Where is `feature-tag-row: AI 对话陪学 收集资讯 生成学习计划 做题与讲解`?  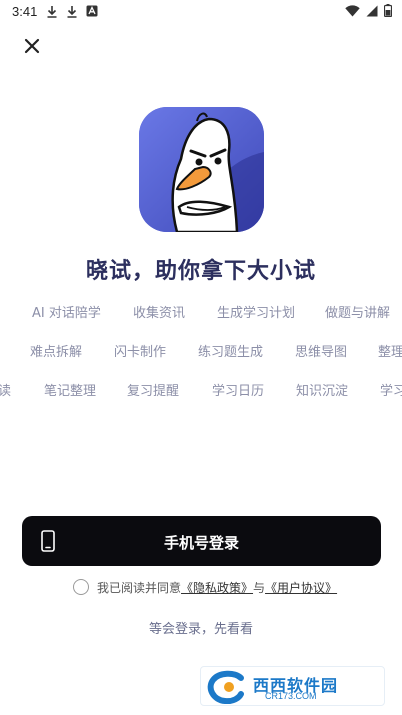 feature-tag-row: AI 对话陪学 收集资讯 生成学习计划 做题与讲解 is located at coordinates (201, 313).